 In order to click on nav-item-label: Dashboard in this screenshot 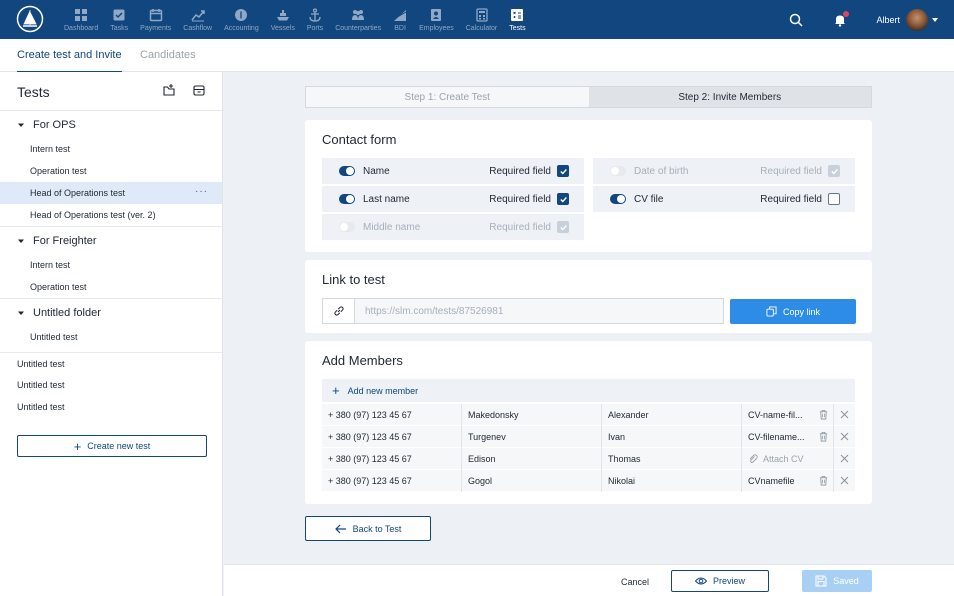, I will do `click(81, 28)`.